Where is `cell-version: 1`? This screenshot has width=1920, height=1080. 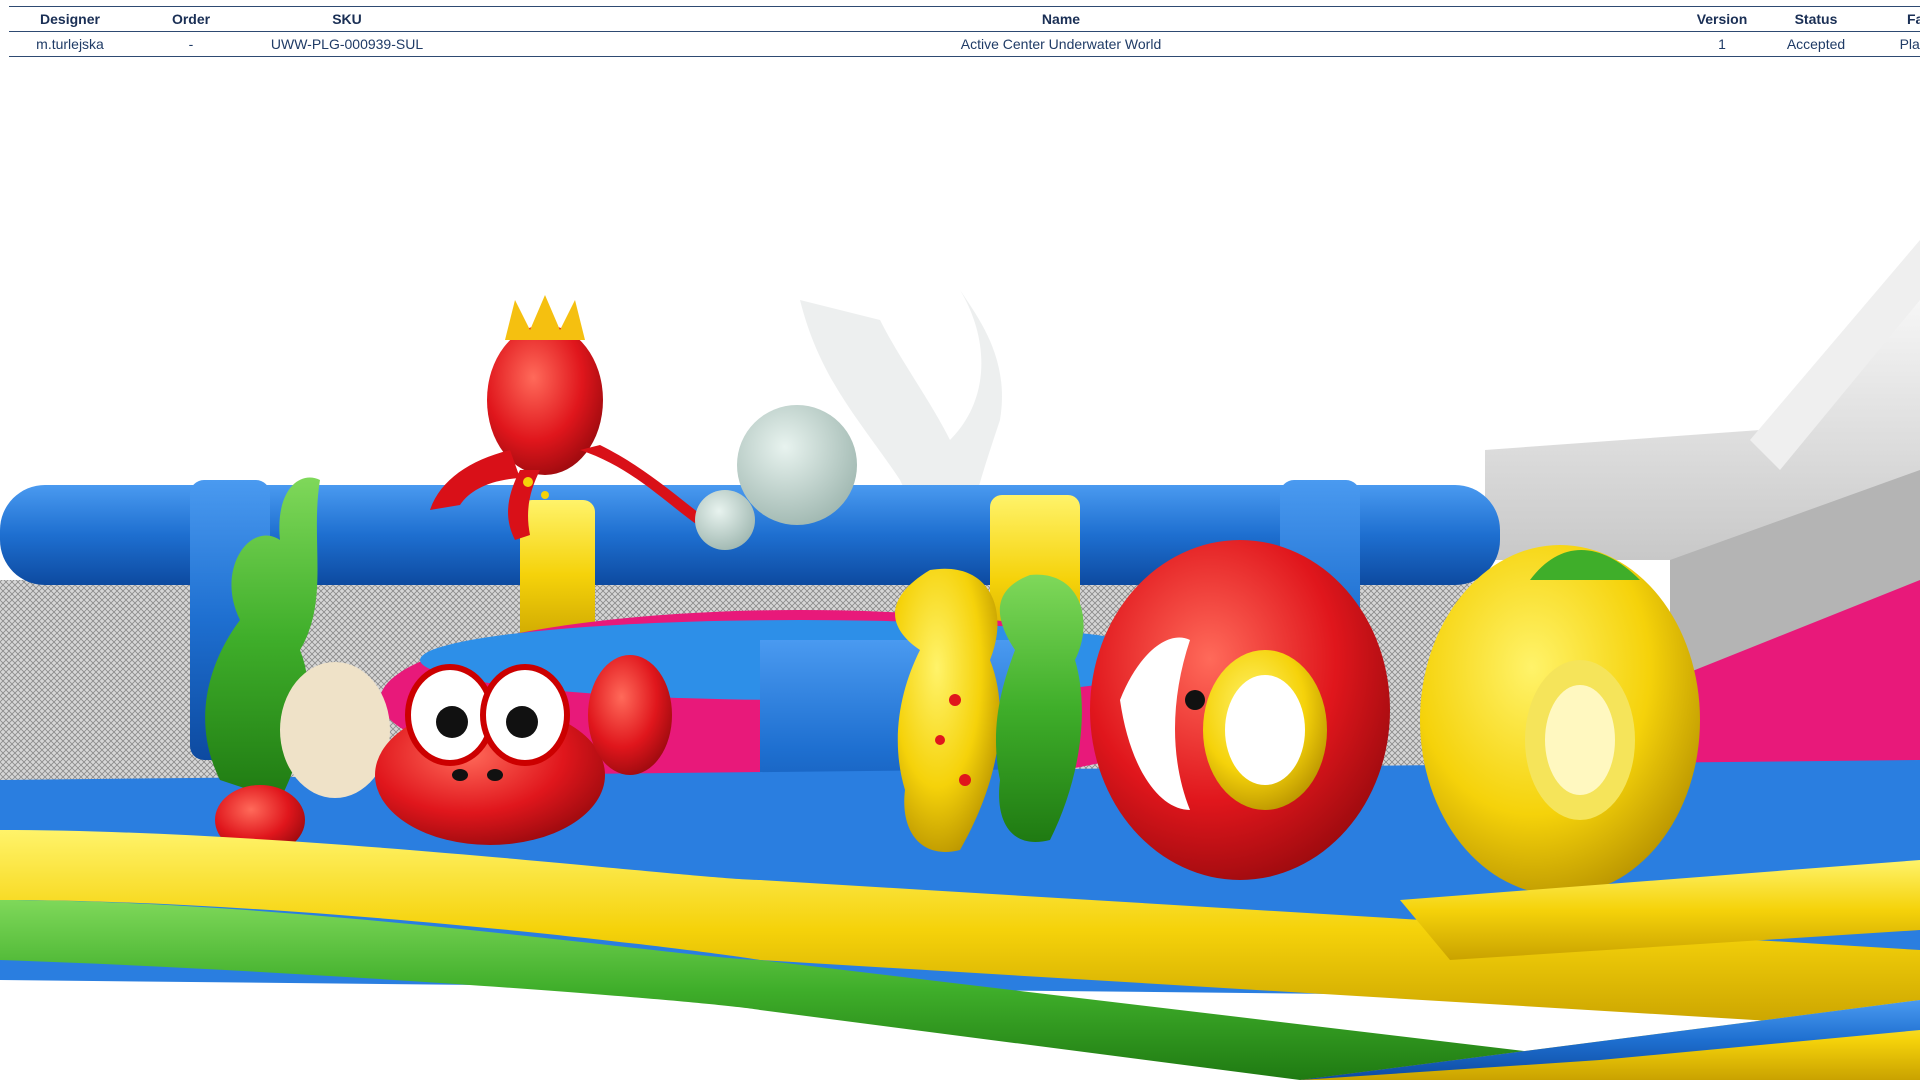
cell-version: 1 is located at coordinates (1722, 44).